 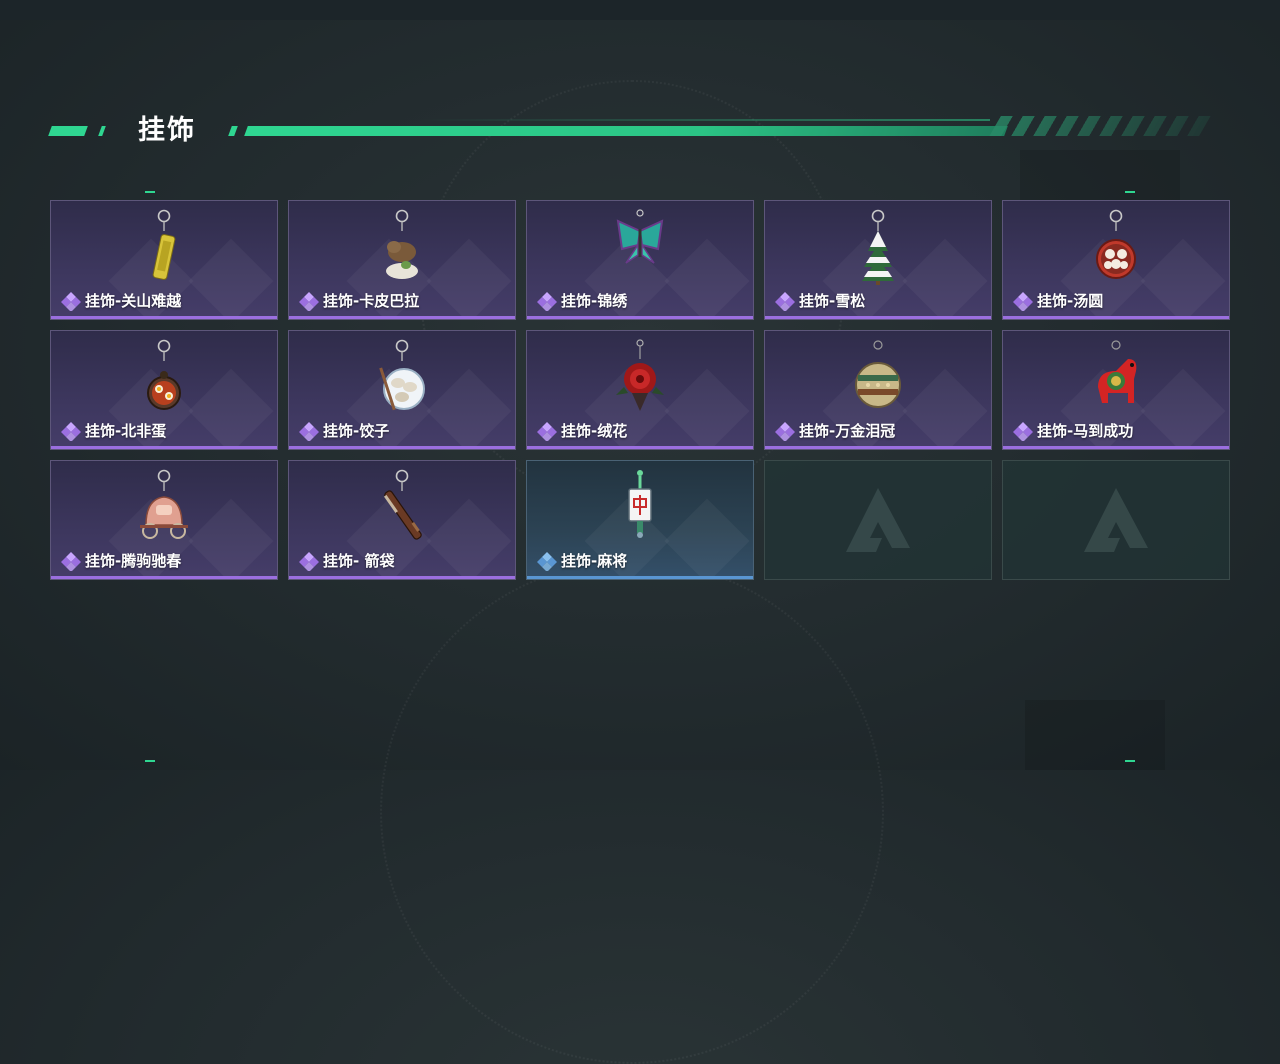 I want to click on header-thin-line, so click(x=705, y=120).